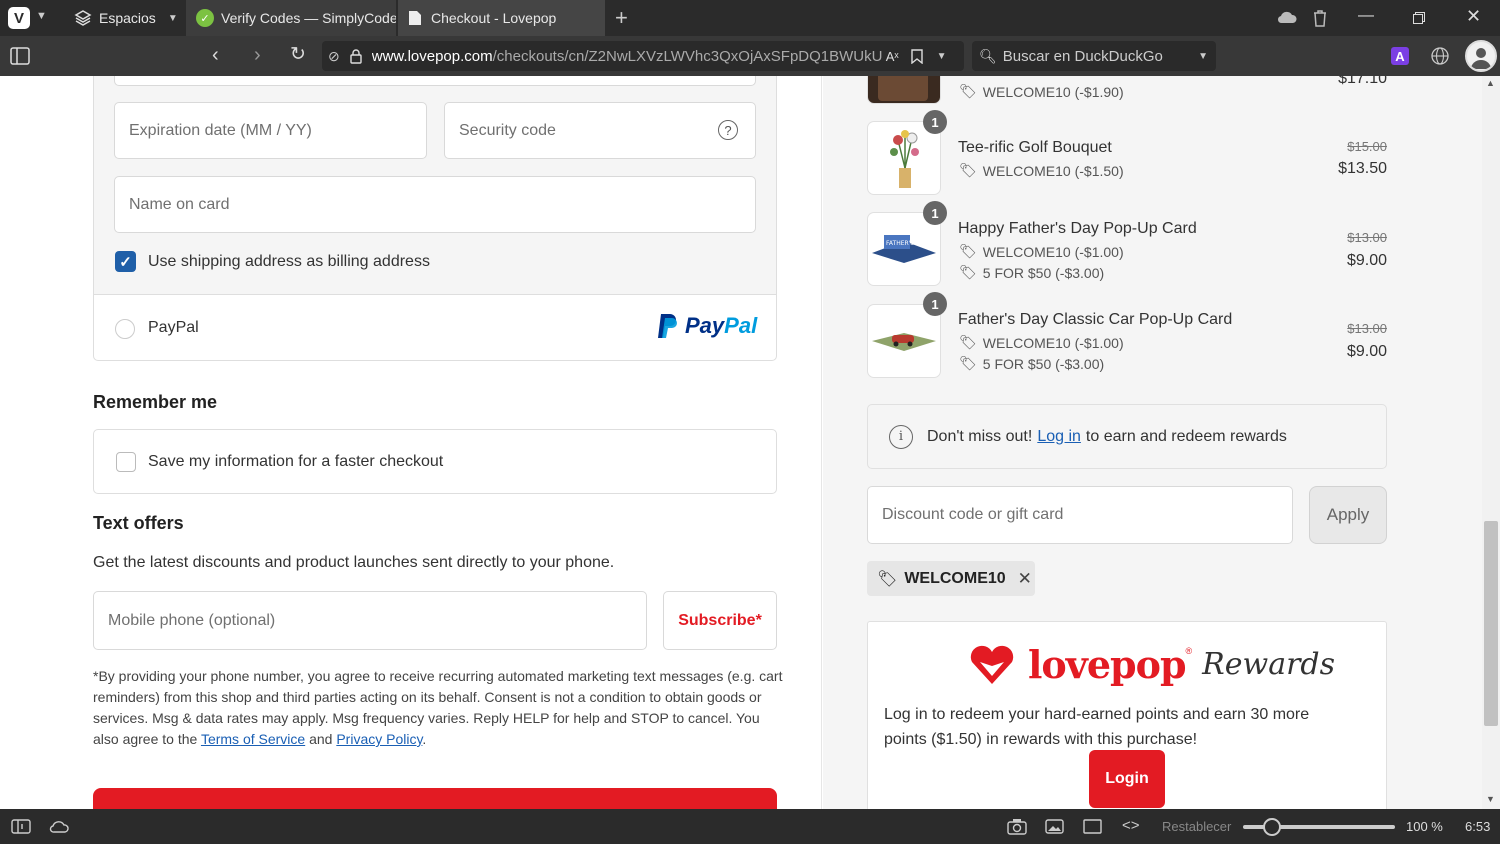  What do you see at coordinates (125, 329) in the screenshot?
I see `paypal-radio` at bounding box center [125, 329].